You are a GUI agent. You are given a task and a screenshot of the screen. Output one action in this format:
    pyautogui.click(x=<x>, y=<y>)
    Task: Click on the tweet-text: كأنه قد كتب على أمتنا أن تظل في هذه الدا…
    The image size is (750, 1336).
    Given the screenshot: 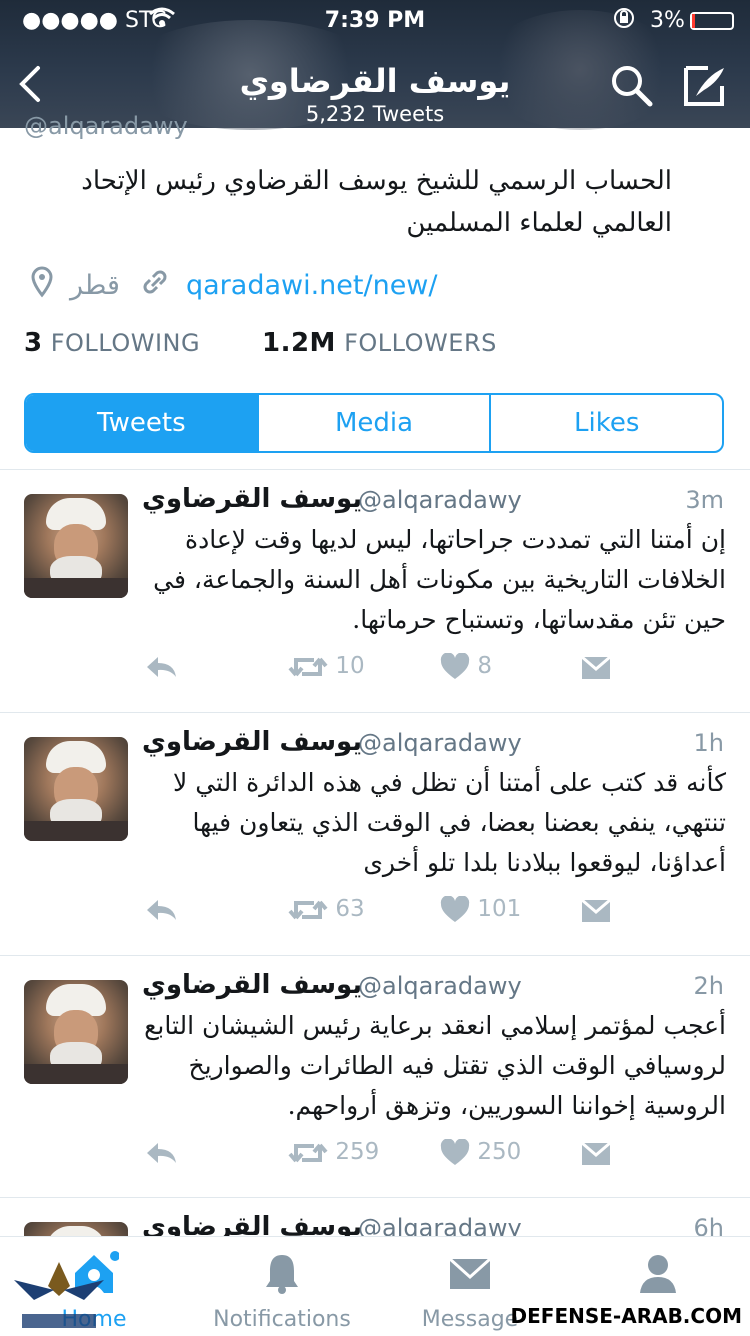 What is the action you would take?
    pyautogui.click(x=449, y=822)
    